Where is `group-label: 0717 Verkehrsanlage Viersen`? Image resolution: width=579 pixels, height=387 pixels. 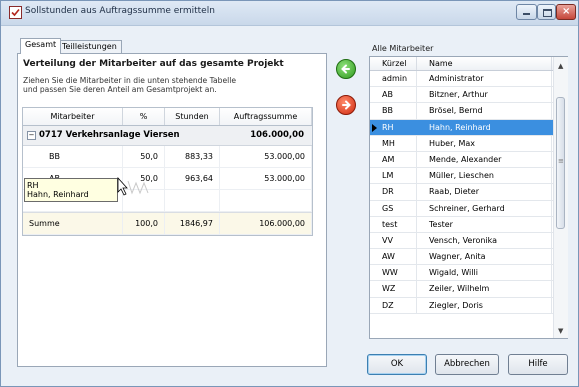
group-label: 0717 Verkehrsanlage Viersen is located at coordinates (109, 135).